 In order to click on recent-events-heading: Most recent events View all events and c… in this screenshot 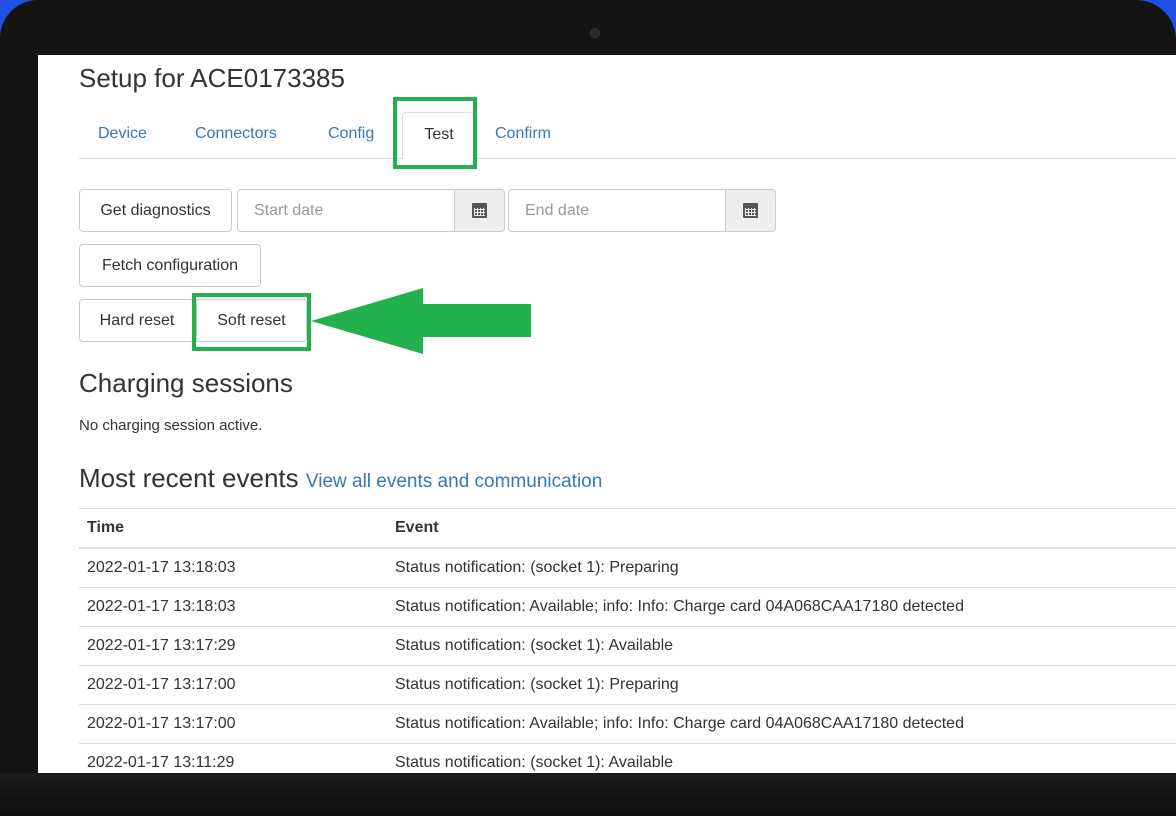, I will do `click(340, 478)`.